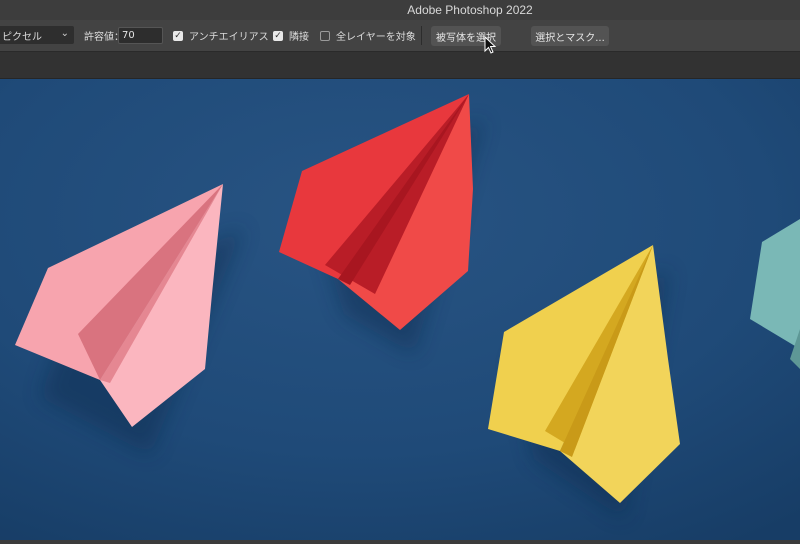  Describe the element at coordinates (64, 33) in the screenshot. I see `chevron-down-icon: ⌄` at that location.